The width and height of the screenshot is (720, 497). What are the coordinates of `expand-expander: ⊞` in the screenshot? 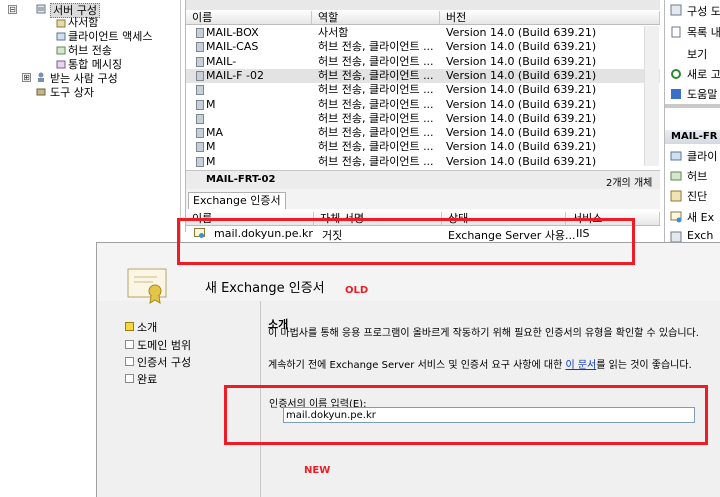 It's located at (26, 77).